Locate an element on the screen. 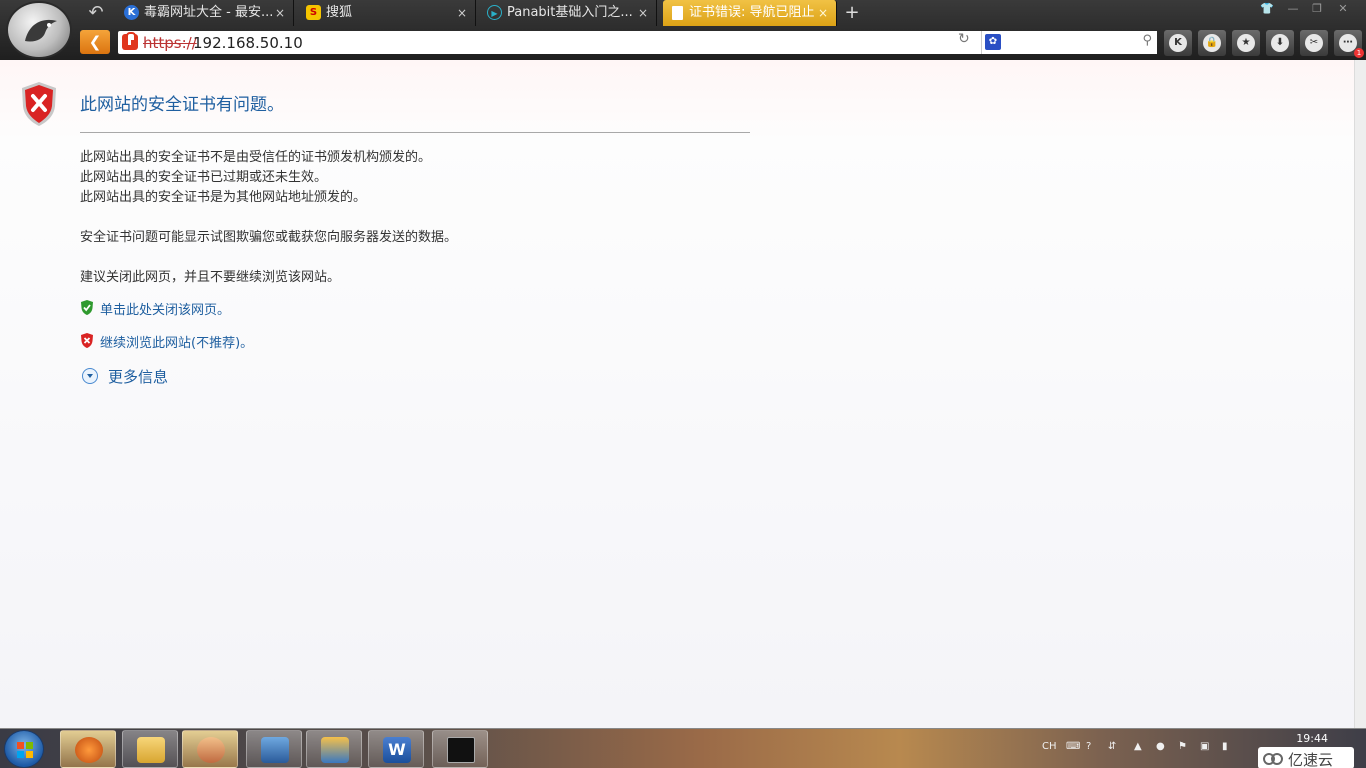  scrollbar is located at coordinates (1360, 394).